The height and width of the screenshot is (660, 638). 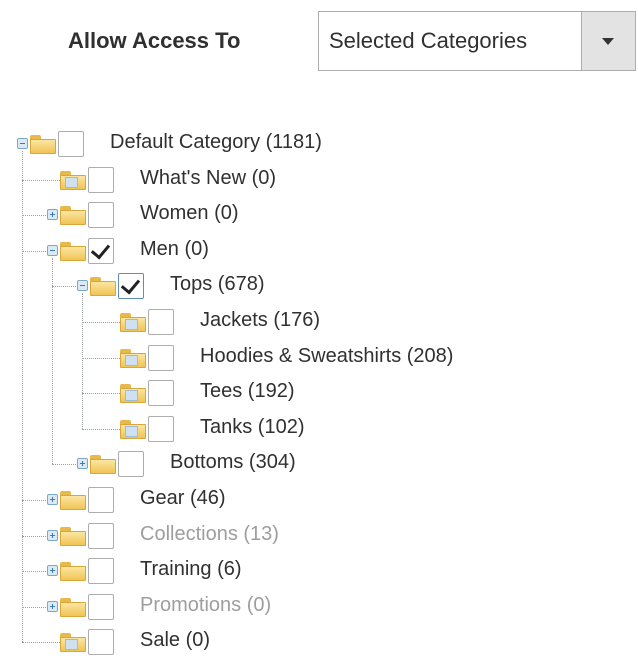 I want to click on category-label: Training (6), so click(x=191, y=569).